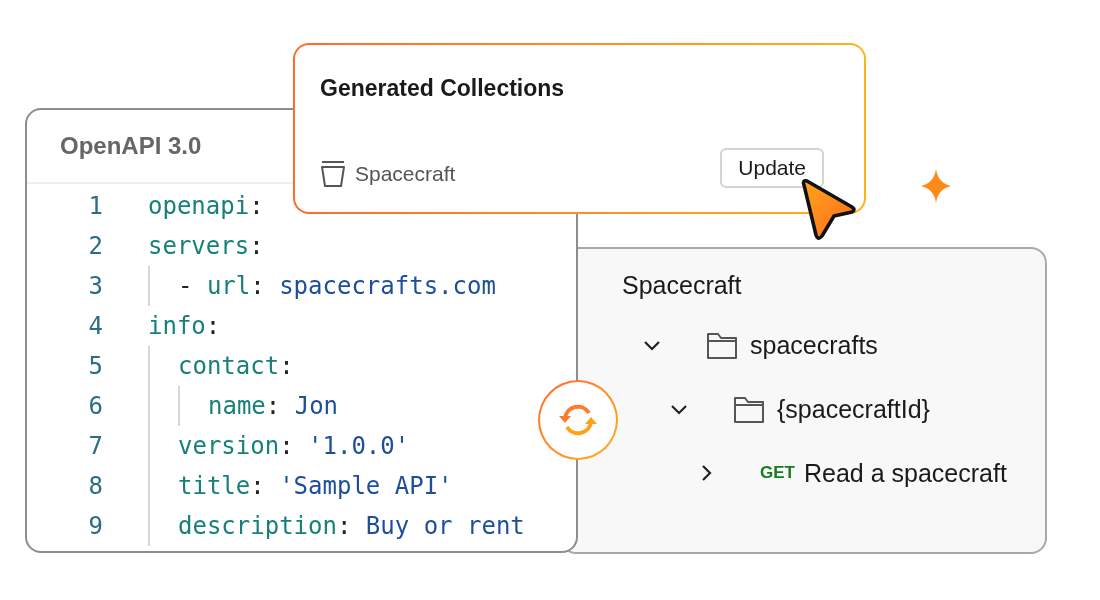 This screenshot has width=1100, height=600. What do you see at coordinates (333, 174) in the screenshot?
I see `bucket-icon` at bounding box center [333, 174].